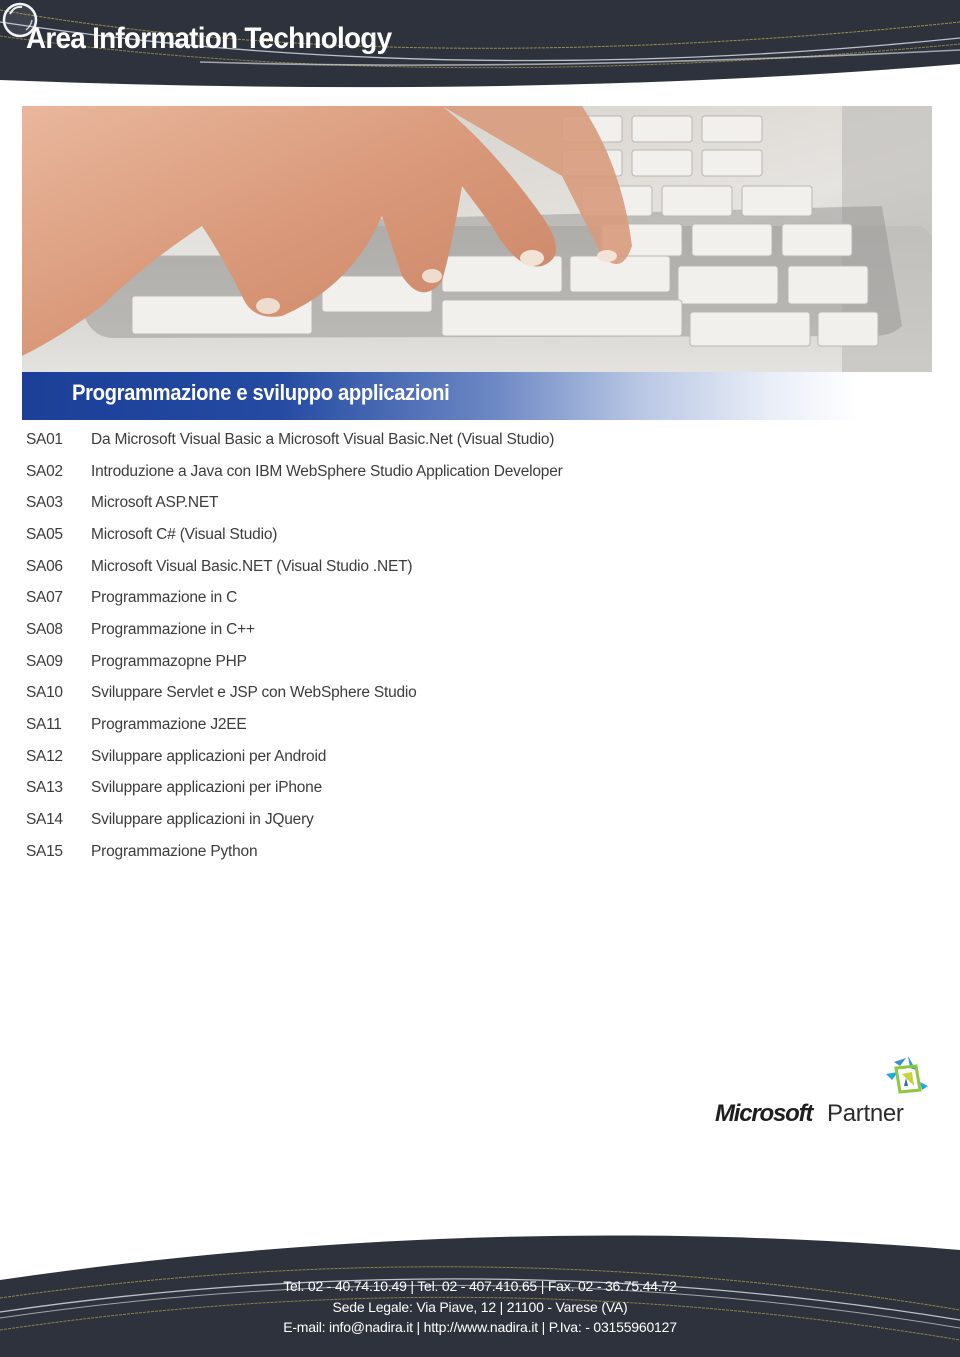 The width and height of the screenshot is (960, 1357). I want to click on course-code: SA08, so click(44, 629).